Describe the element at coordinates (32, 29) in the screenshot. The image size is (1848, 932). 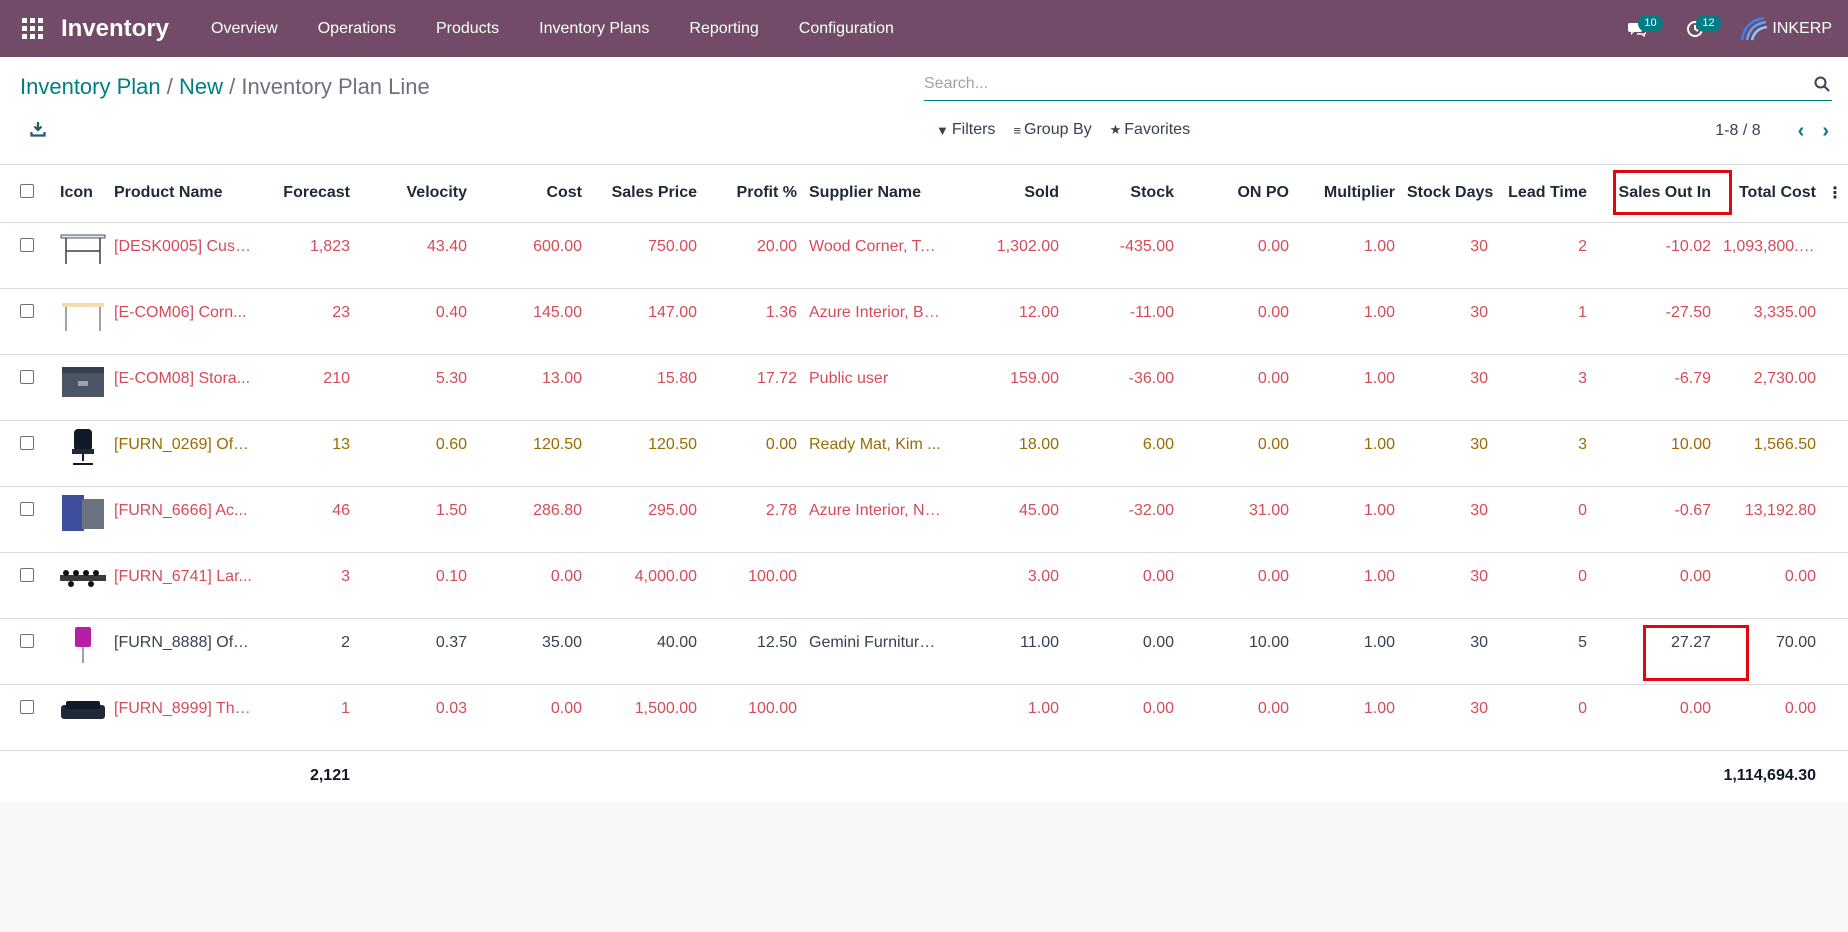
I see `apps-grid-icon` at that location.